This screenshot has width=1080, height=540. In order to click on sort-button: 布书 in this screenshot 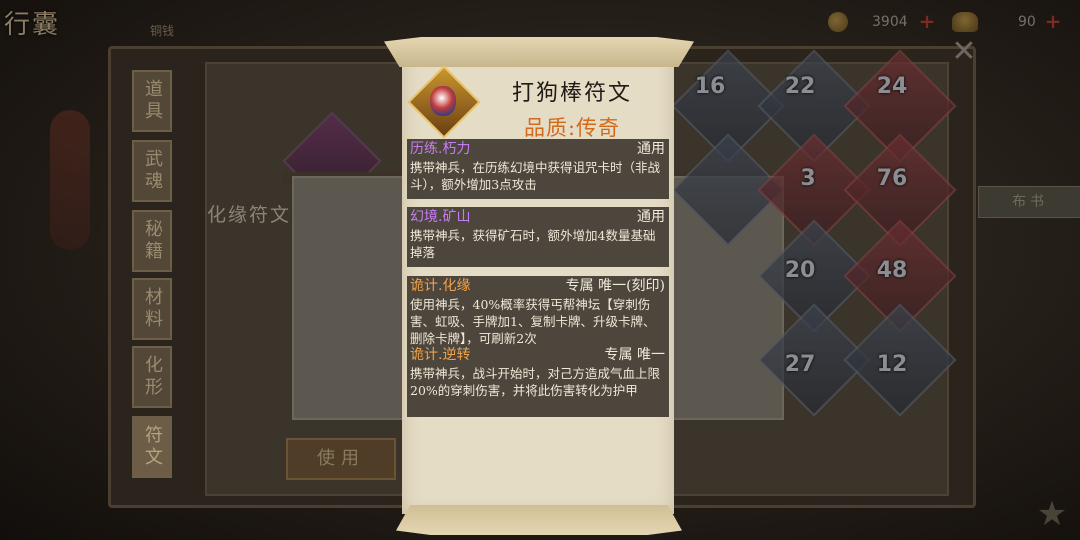, I will do `click(1029, 202)`.